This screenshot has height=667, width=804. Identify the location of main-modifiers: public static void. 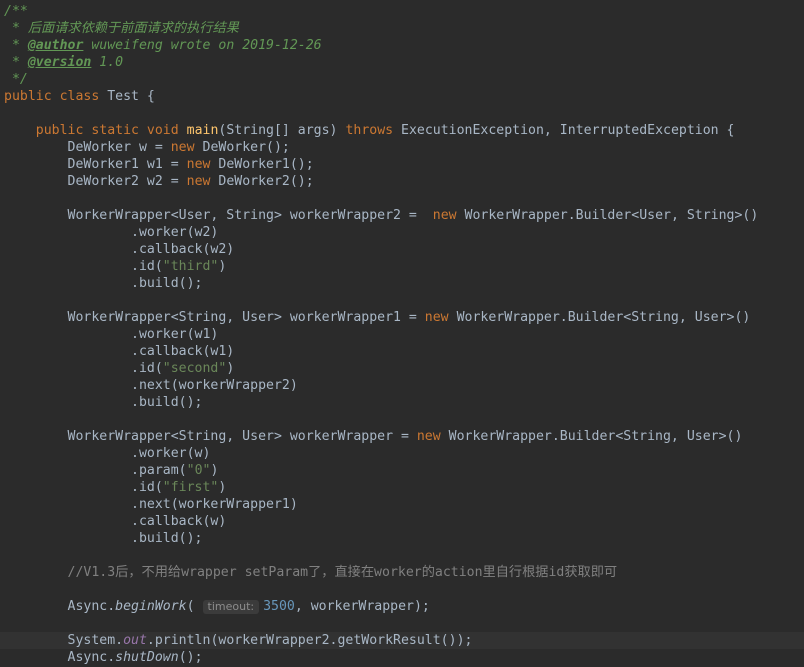
(95, 130).